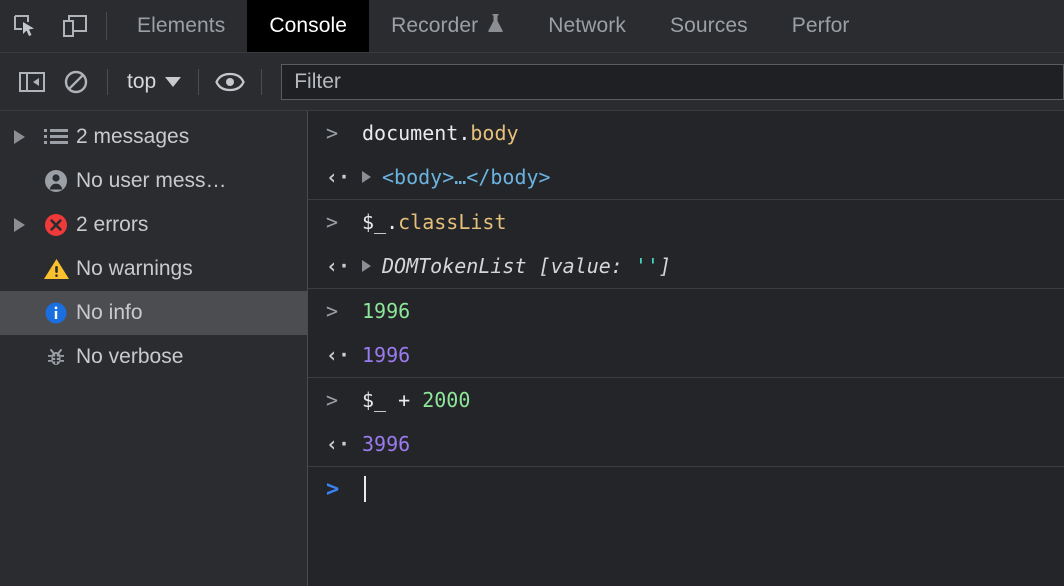  Describe the element at coordinates (686, 400) in the screenshot. I see `console-input-line: > $_ + 2000` at that location.